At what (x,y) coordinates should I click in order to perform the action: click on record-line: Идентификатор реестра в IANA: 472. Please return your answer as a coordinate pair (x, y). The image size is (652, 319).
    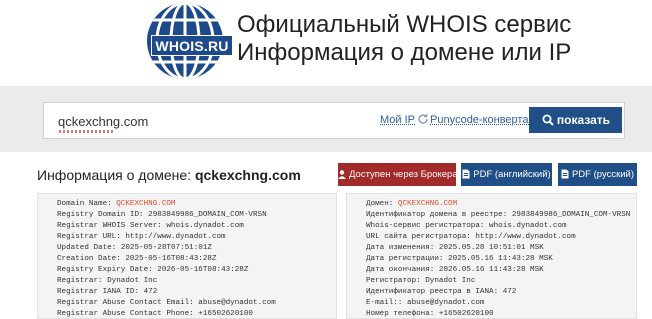
    Looking at the image, I should click on (441, 292).